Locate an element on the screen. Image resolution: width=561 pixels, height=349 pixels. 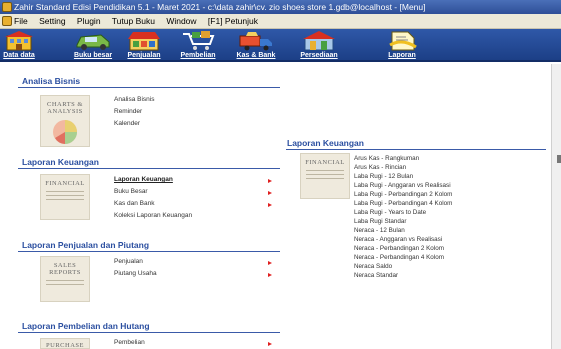
toolbar-label: Pembelian is located at coordinates (198, 55).